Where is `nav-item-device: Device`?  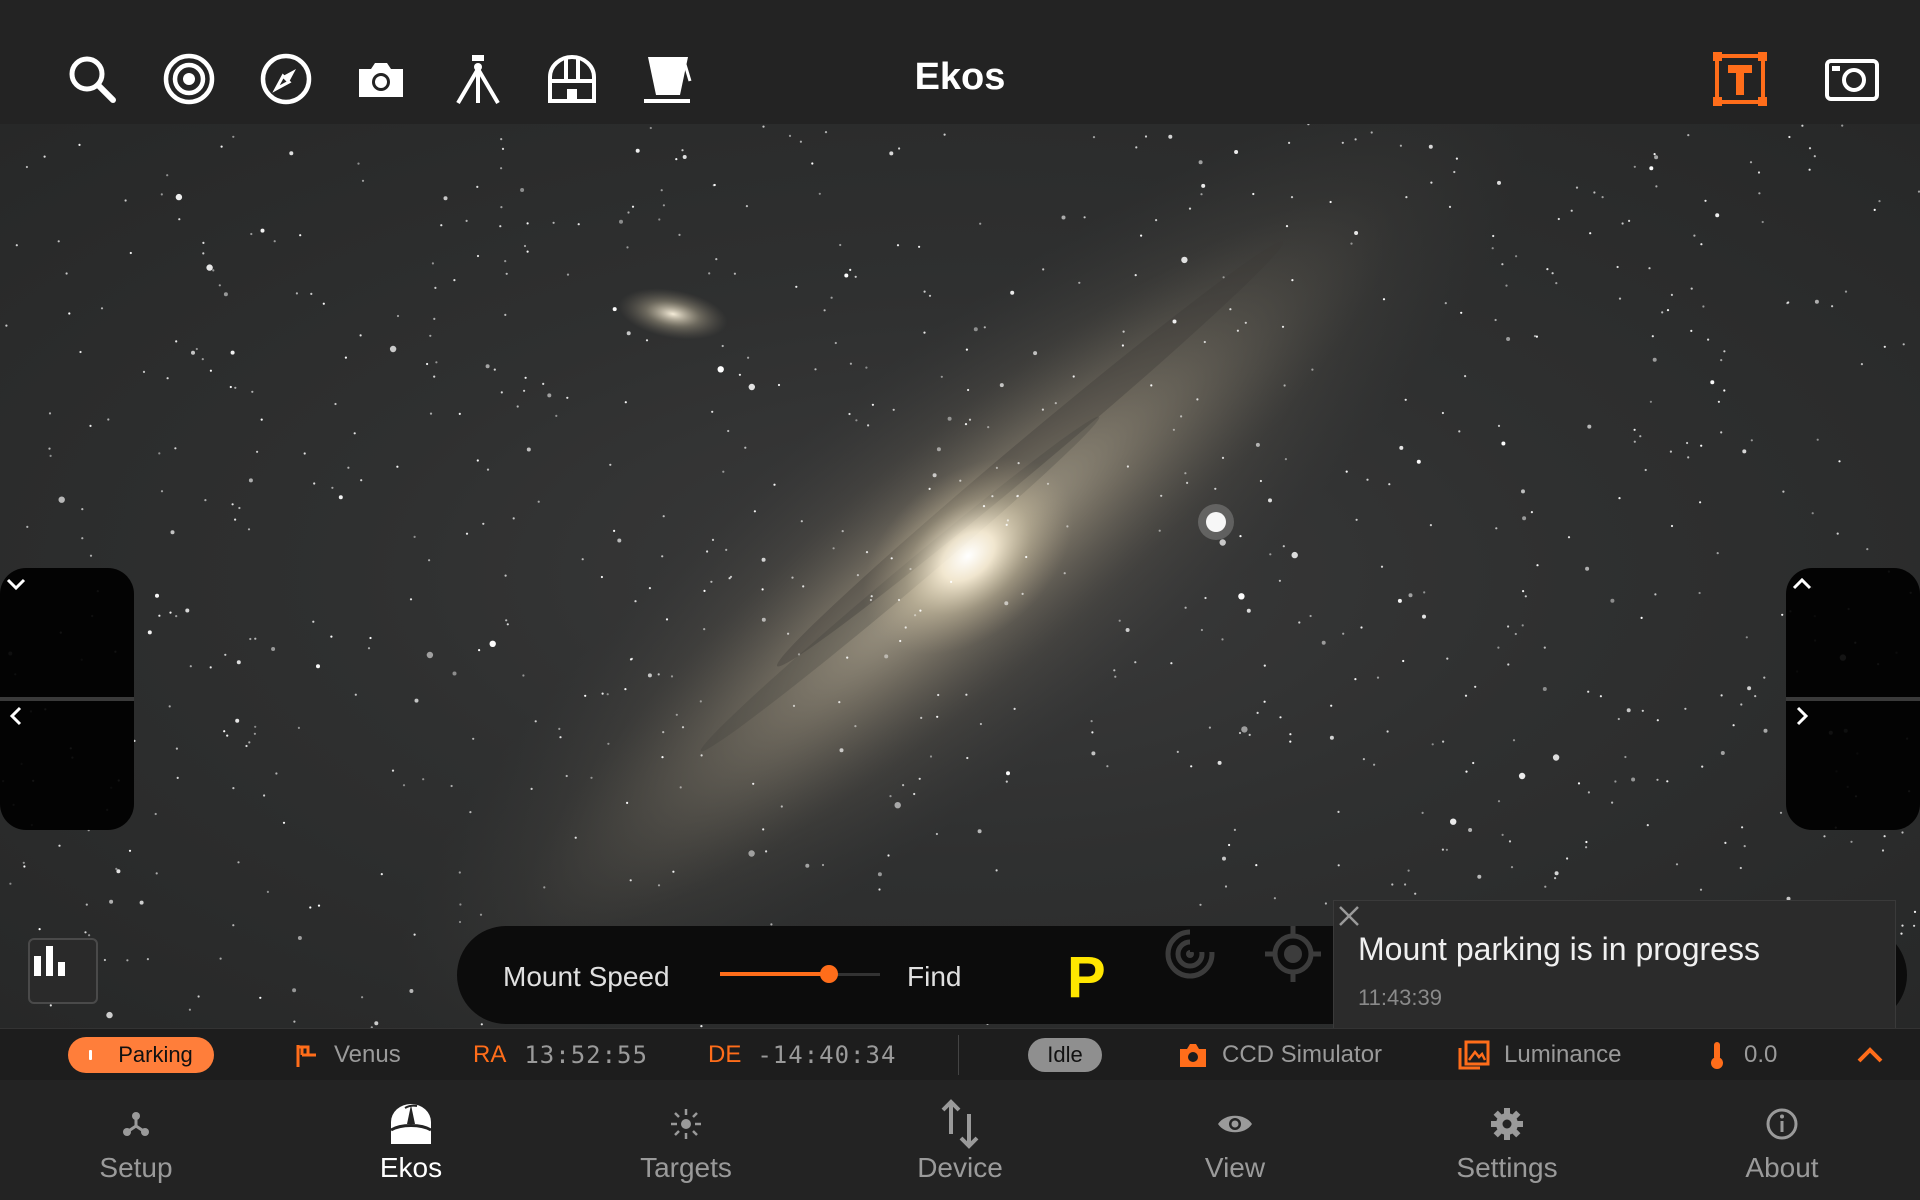 nav-item-device: Device is located at coordinates (960, 1140).